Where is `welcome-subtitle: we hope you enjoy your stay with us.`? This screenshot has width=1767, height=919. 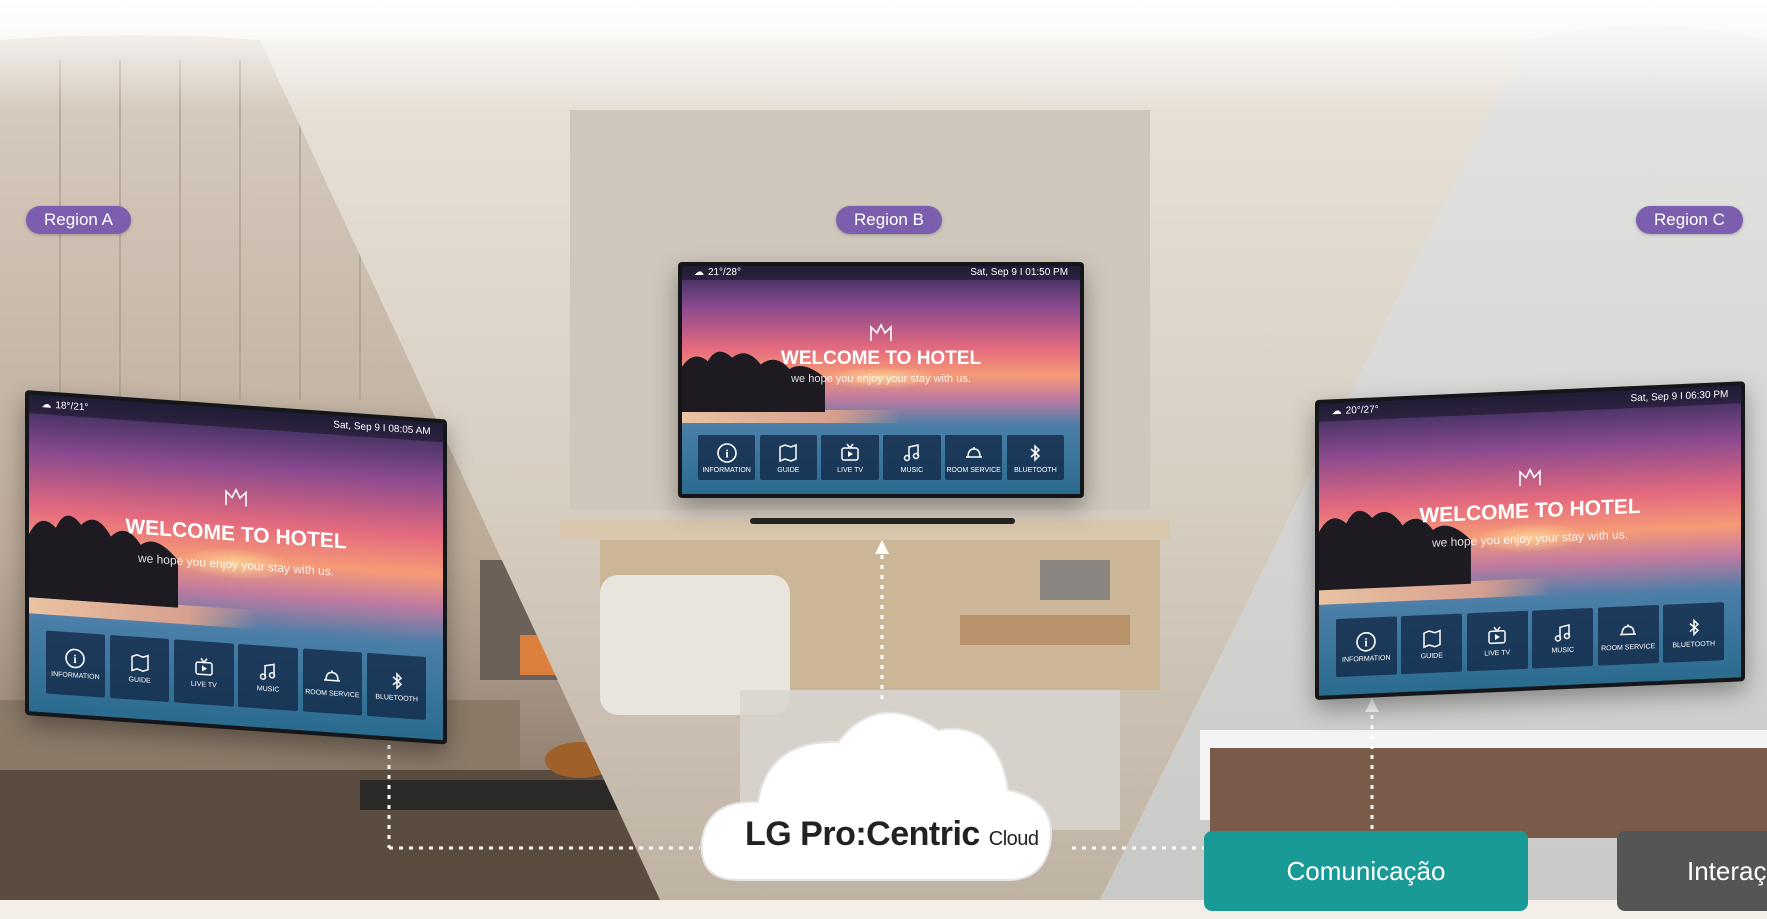 welcome-subtitle: we hope you enjoy your stay with us. is located at coordinates (881, 379).